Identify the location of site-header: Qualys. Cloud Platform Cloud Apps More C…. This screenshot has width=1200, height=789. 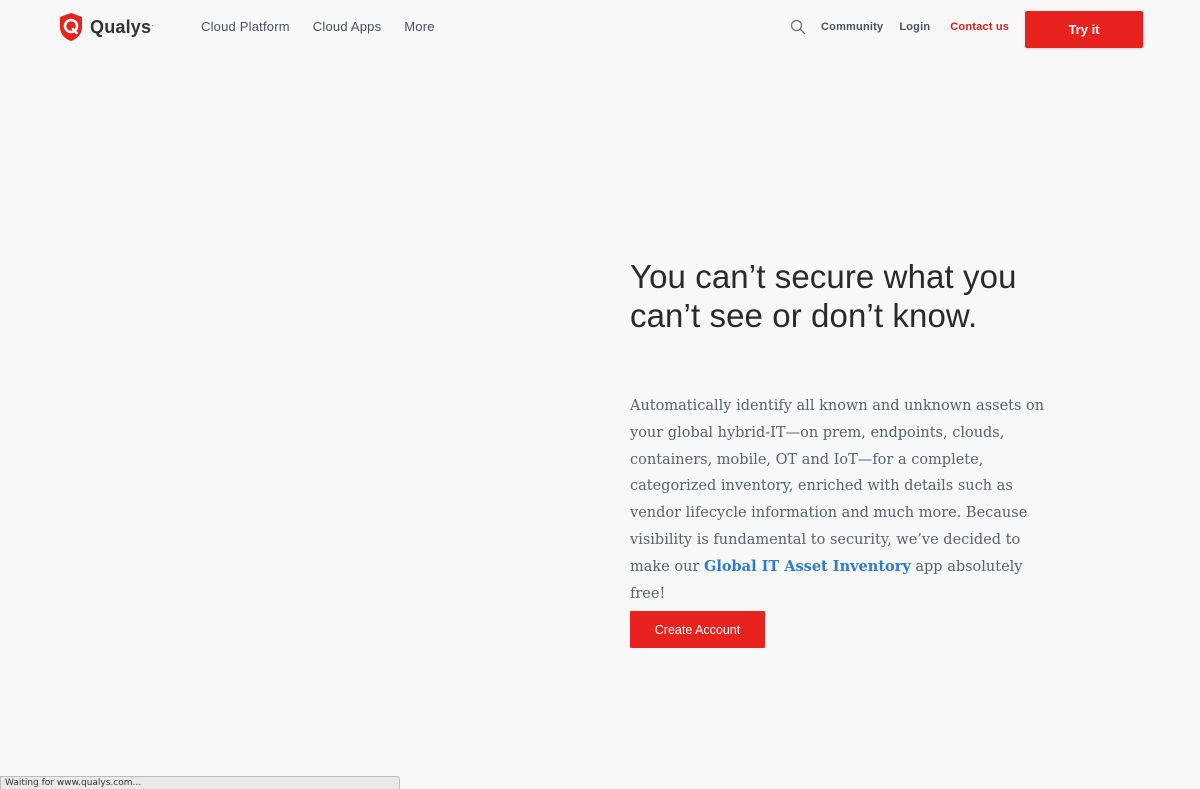
(600, 29).